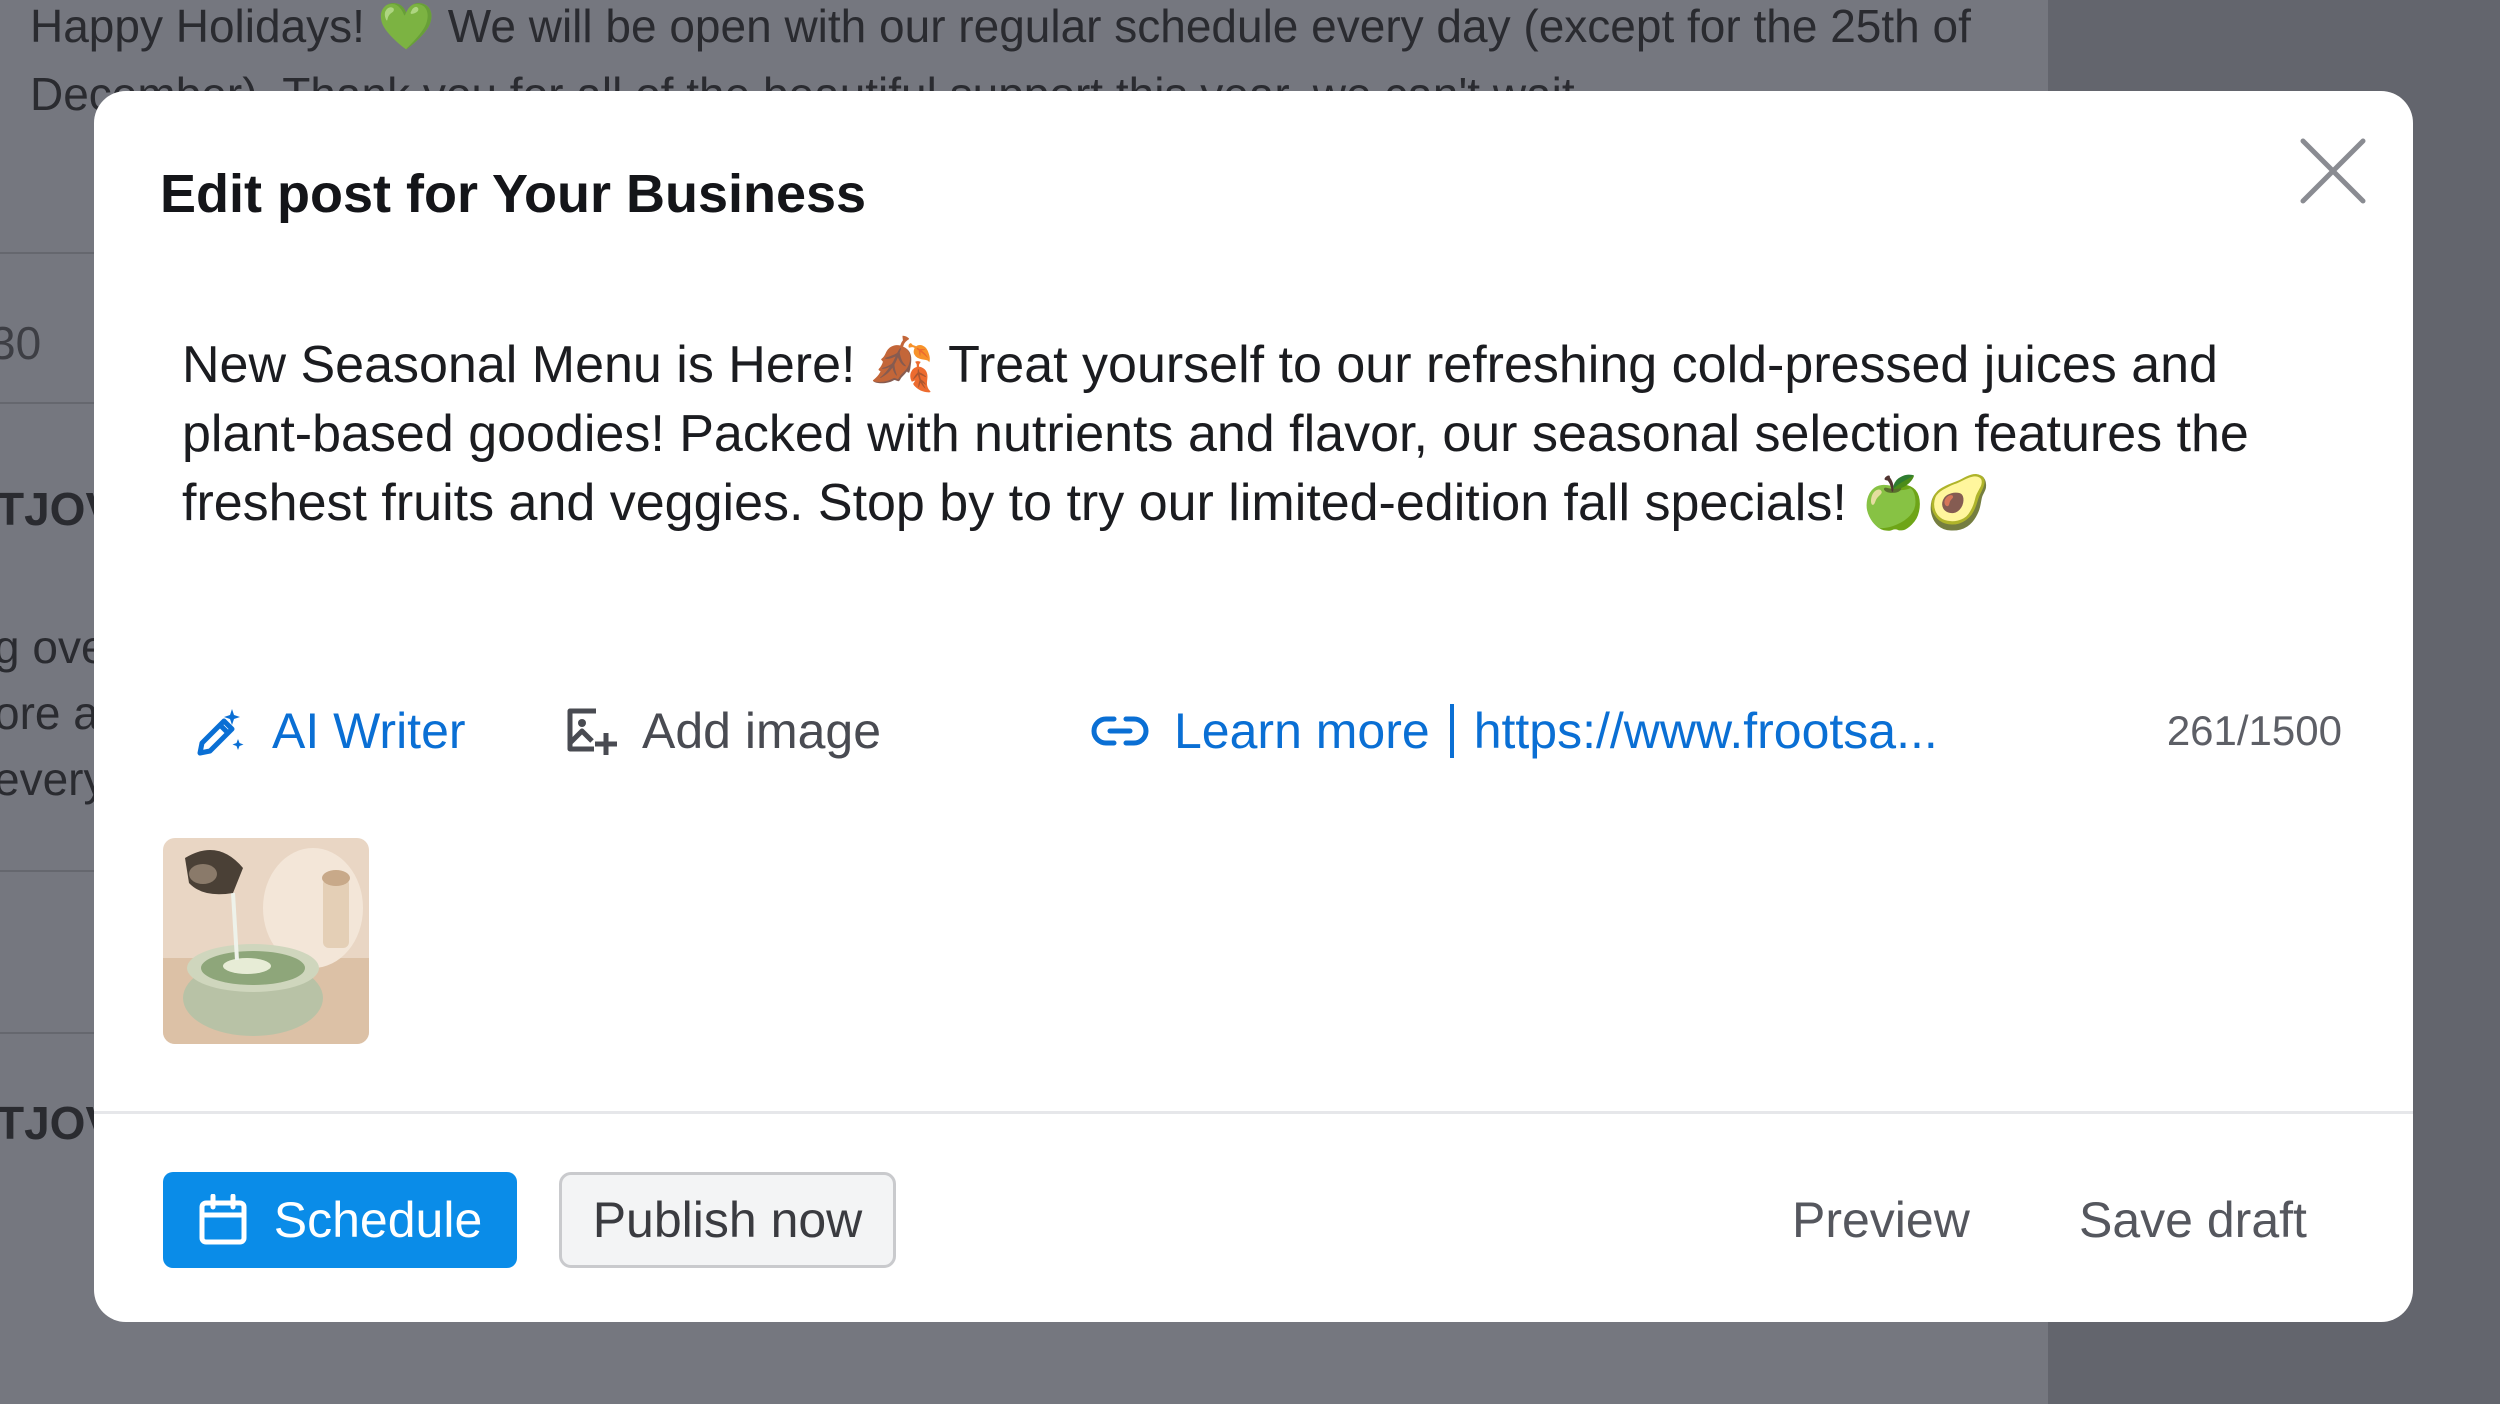 The image size is (2500, 1404). I want to click on modal-title: Edit post for Your Business, so click(513, 194).